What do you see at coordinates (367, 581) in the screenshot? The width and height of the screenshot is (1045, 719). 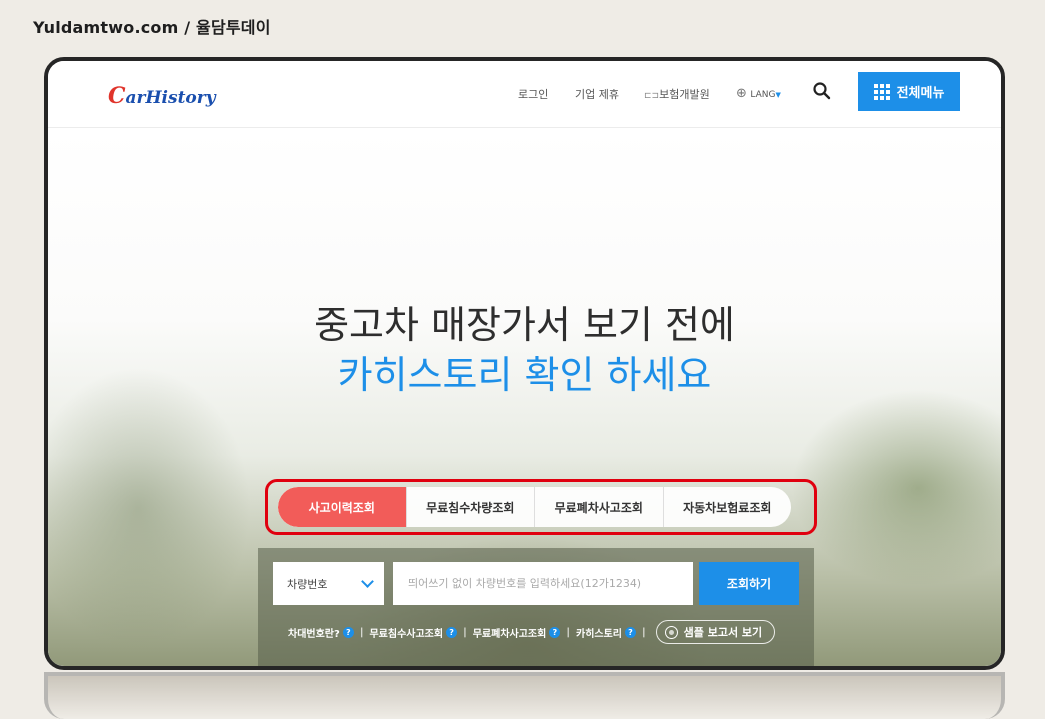 I see `chevron-down-icon` at bounding box center [367, 581].